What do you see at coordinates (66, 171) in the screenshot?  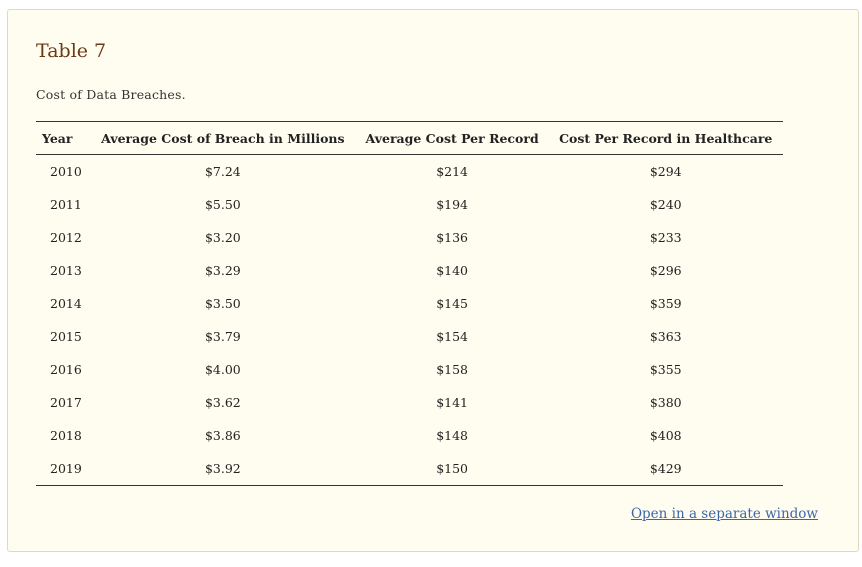 I see `cell-year: 2010` at bounding box center [66, 171].